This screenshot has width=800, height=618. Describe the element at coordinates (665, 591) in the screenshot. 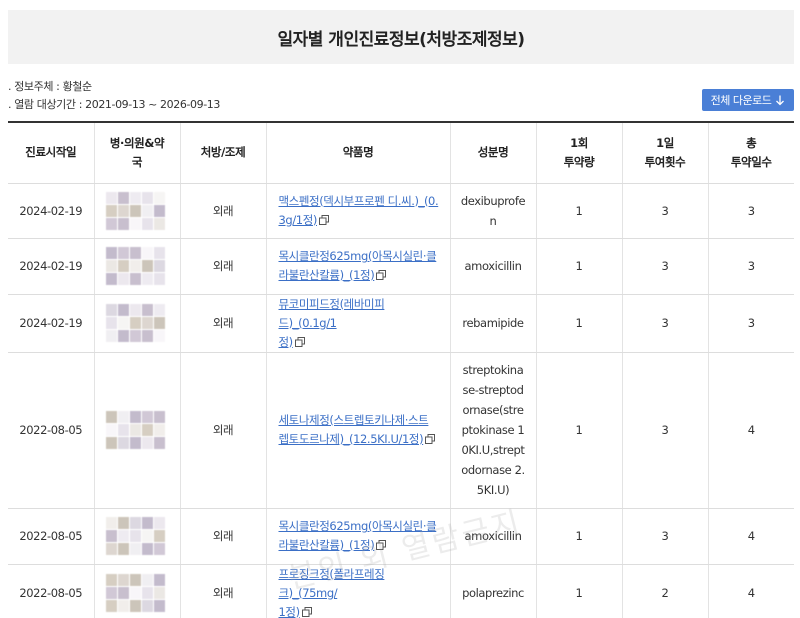

I see `cell-times: 2` at that location.